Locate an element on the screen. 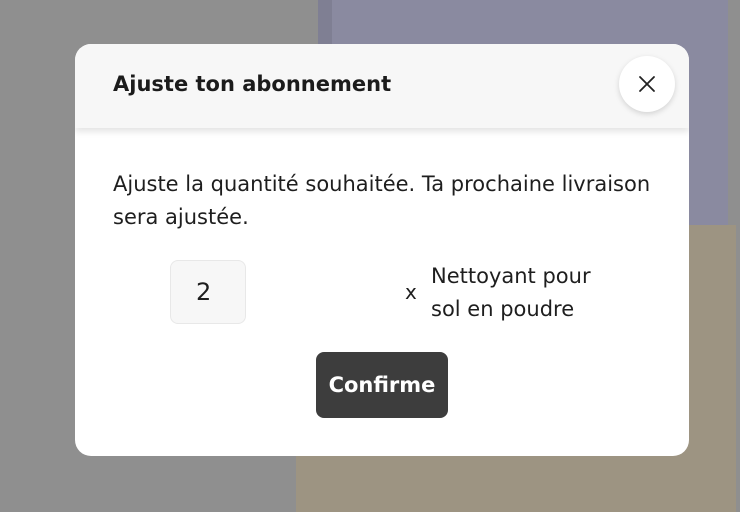 The width and height of the screenshot is (740, 512). quantity-input: 2 is located at coordinates (208, 292).